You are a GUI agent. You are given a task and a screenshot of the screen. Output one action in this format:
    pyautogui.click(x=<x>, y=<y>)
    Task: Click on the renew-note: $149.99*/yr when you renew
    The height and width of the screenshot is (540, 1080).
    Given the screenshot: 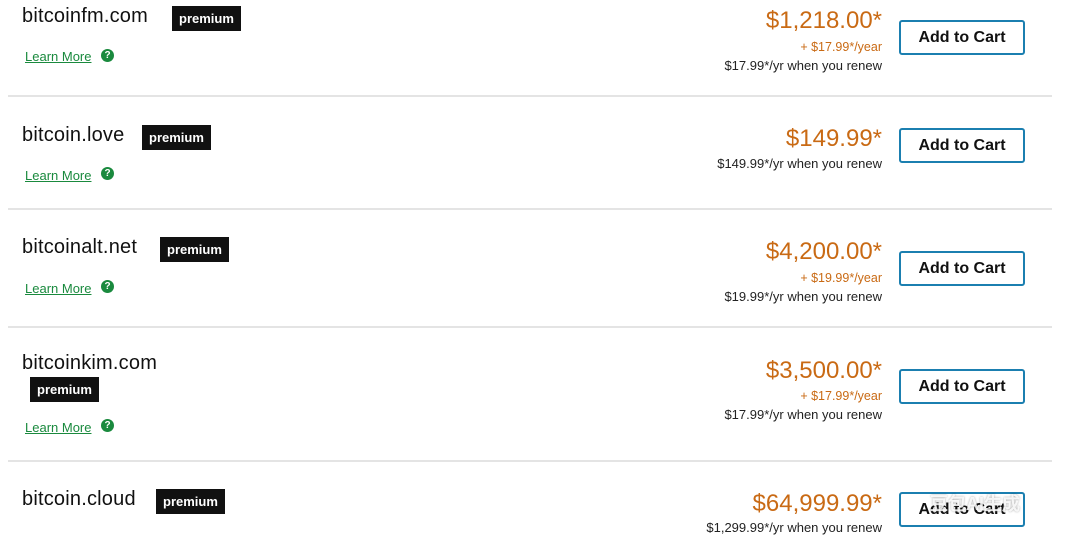 What is the action you would take?
    pyautogui.click(x=799, y=163)
    